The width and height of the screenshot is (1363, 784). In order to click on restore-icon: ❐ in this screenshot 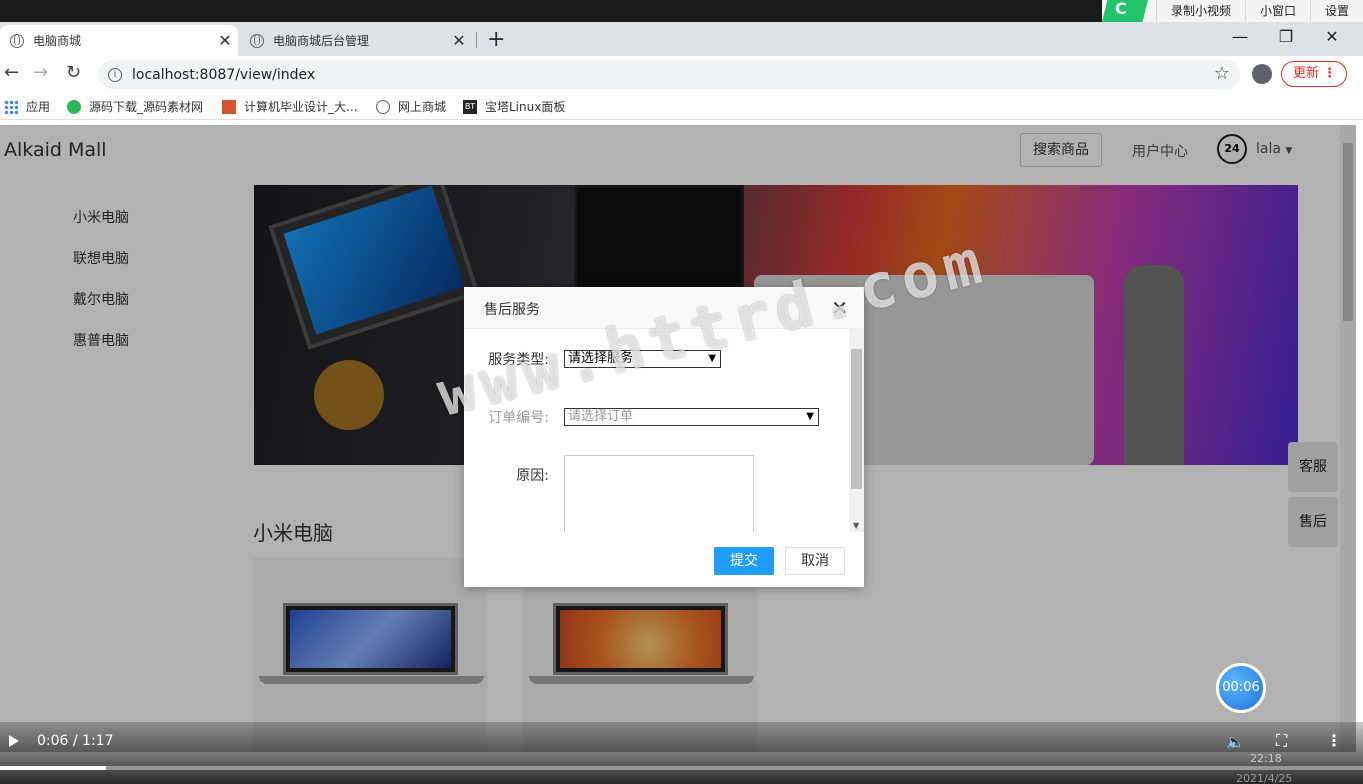, I will do `click(1286, 37)`.